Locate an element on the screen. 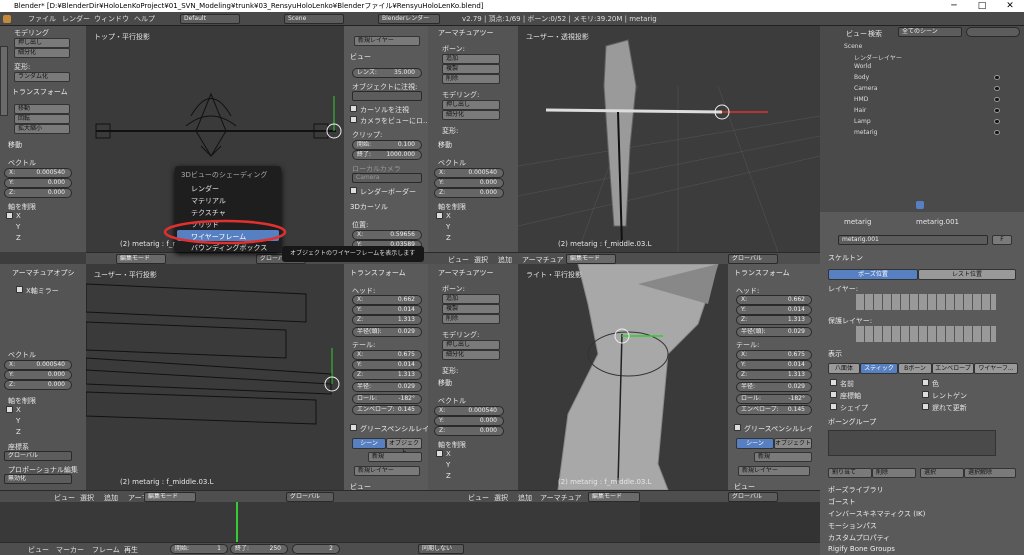 The image size is (1024, 555). head-y: Y: 0.014 is located at coordinates (387, 310).